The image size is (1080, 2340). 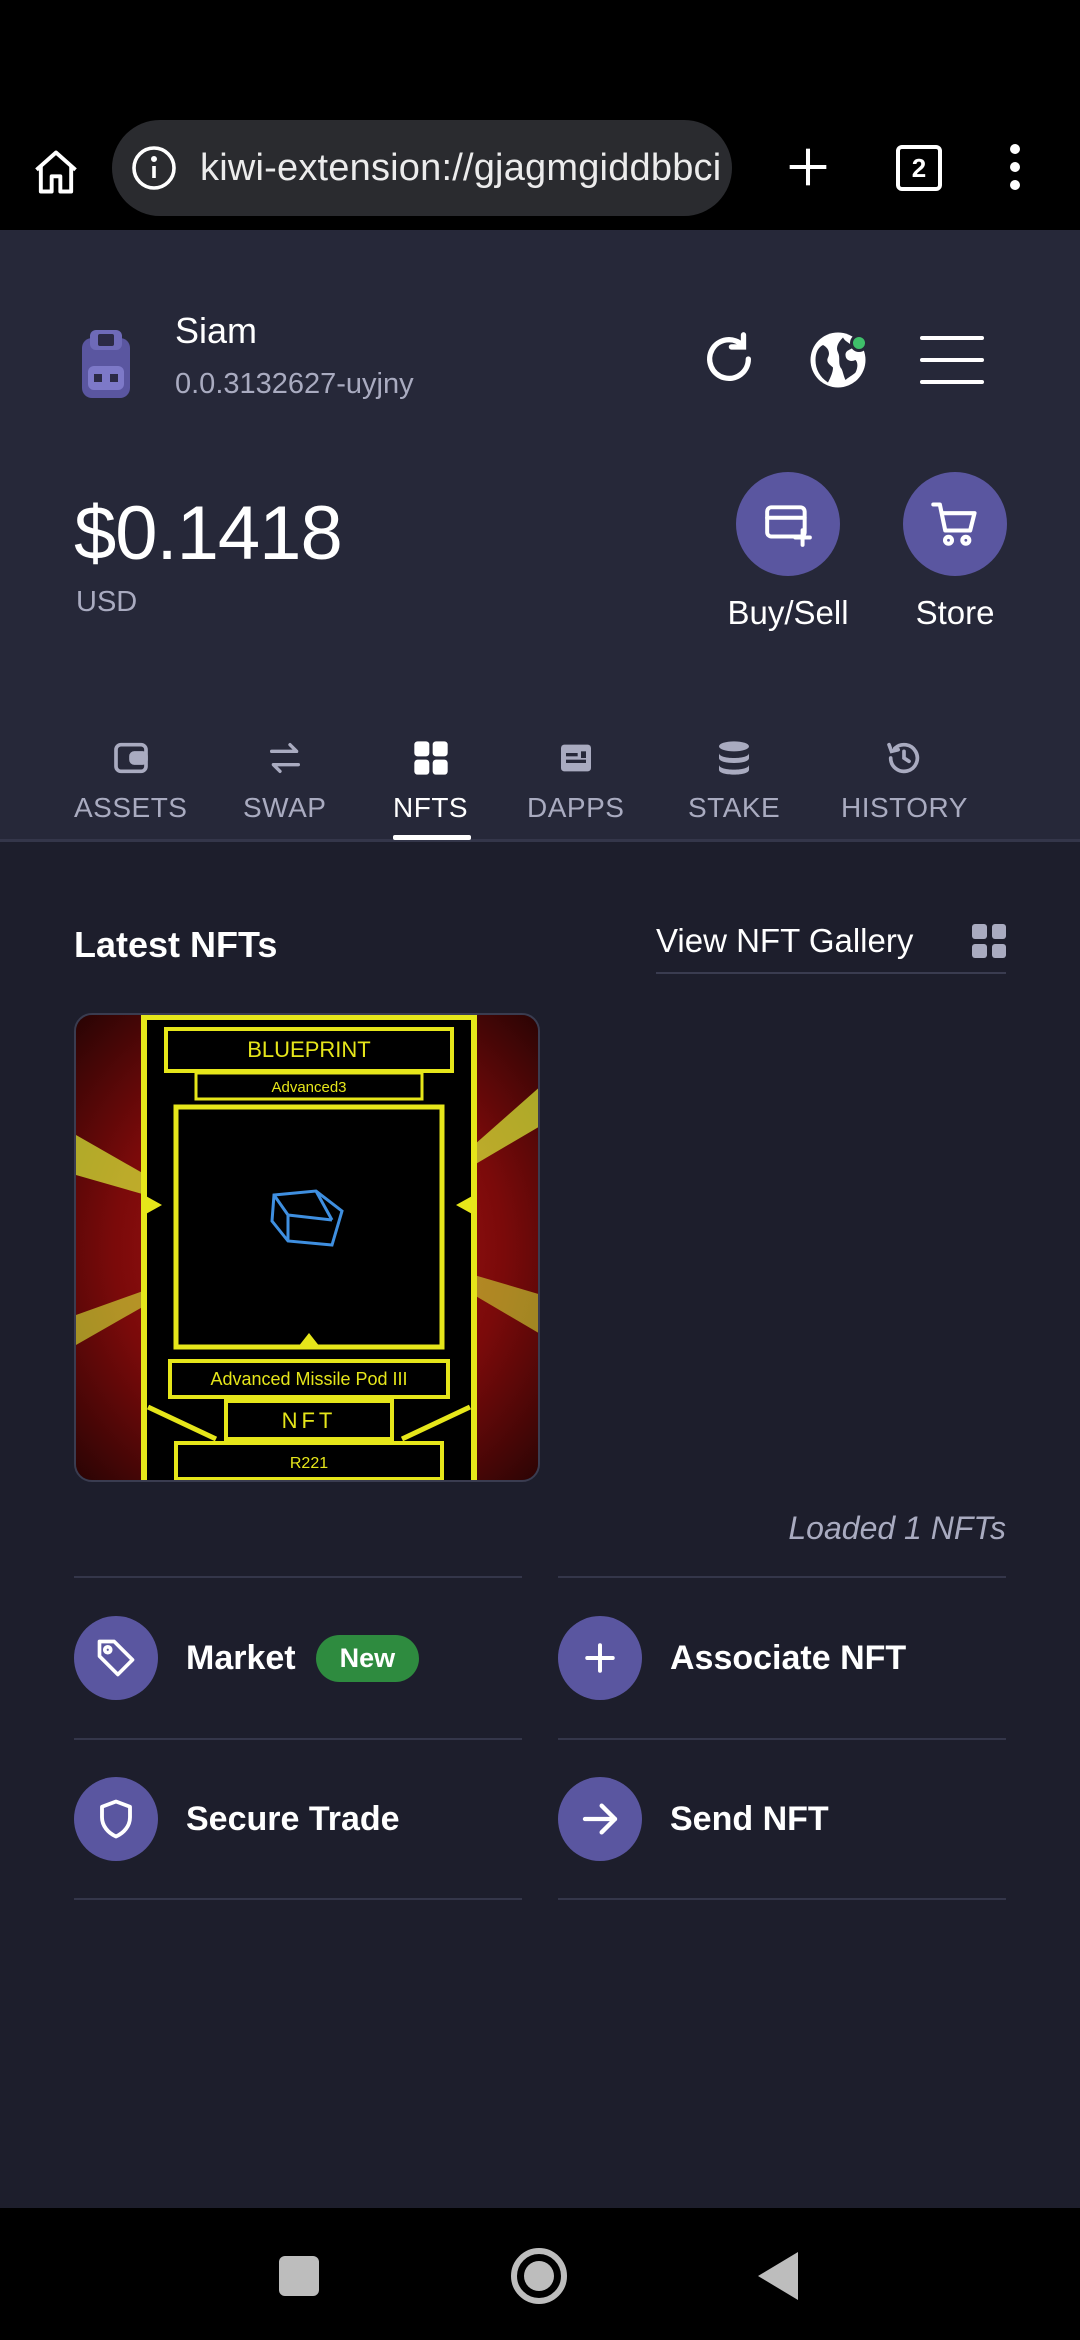 I want to click on tab-label: SWAP, so click(x=285, y=807).